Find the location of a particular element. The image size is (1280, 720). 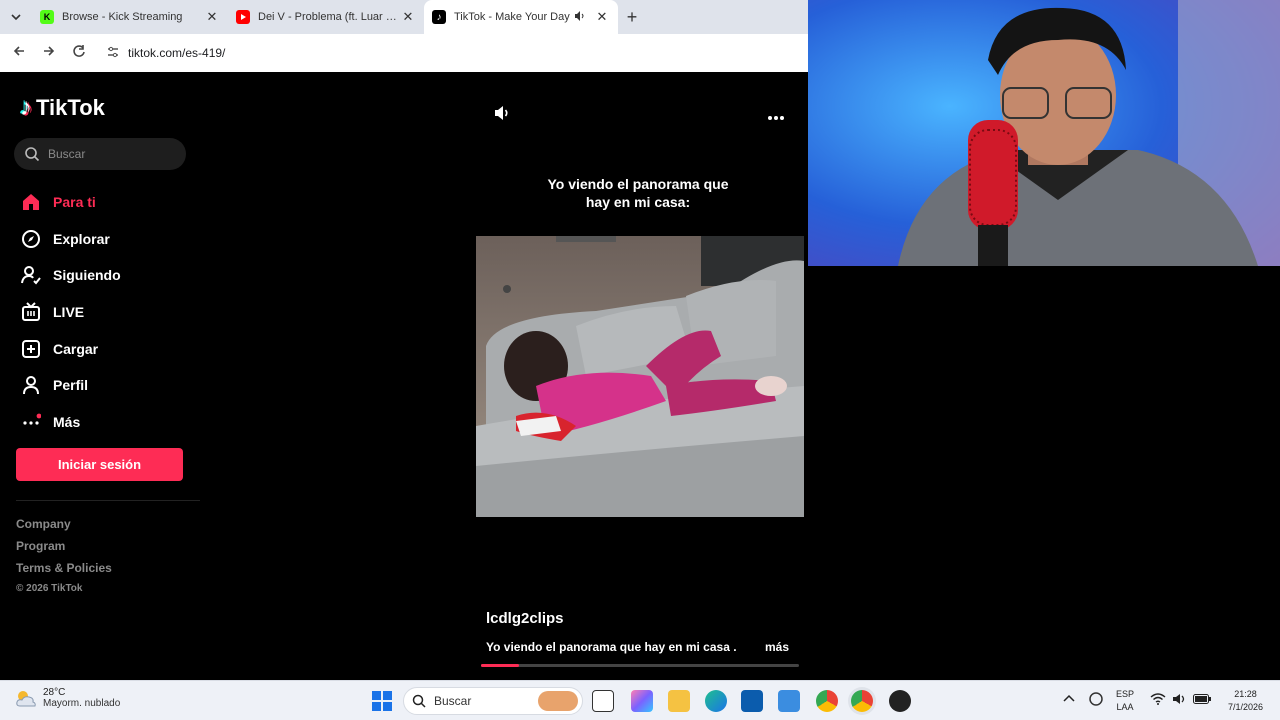

task-view-icon is located at coordinates (603, 701).